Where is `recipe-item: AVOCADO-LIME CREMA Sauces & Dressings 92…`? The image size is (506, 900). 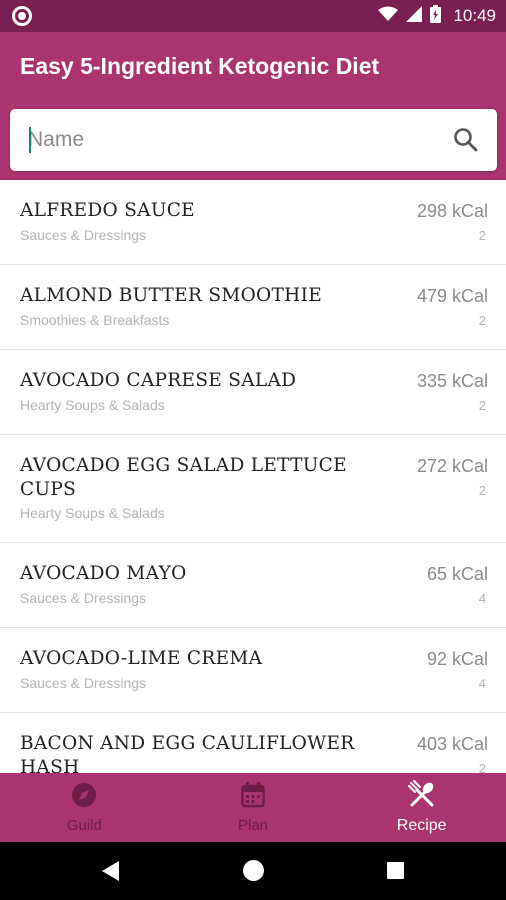
recipe-item: AVOCADO-LIME CREMA Sauces & Dressings 92… is located at coordinates (253, 670).